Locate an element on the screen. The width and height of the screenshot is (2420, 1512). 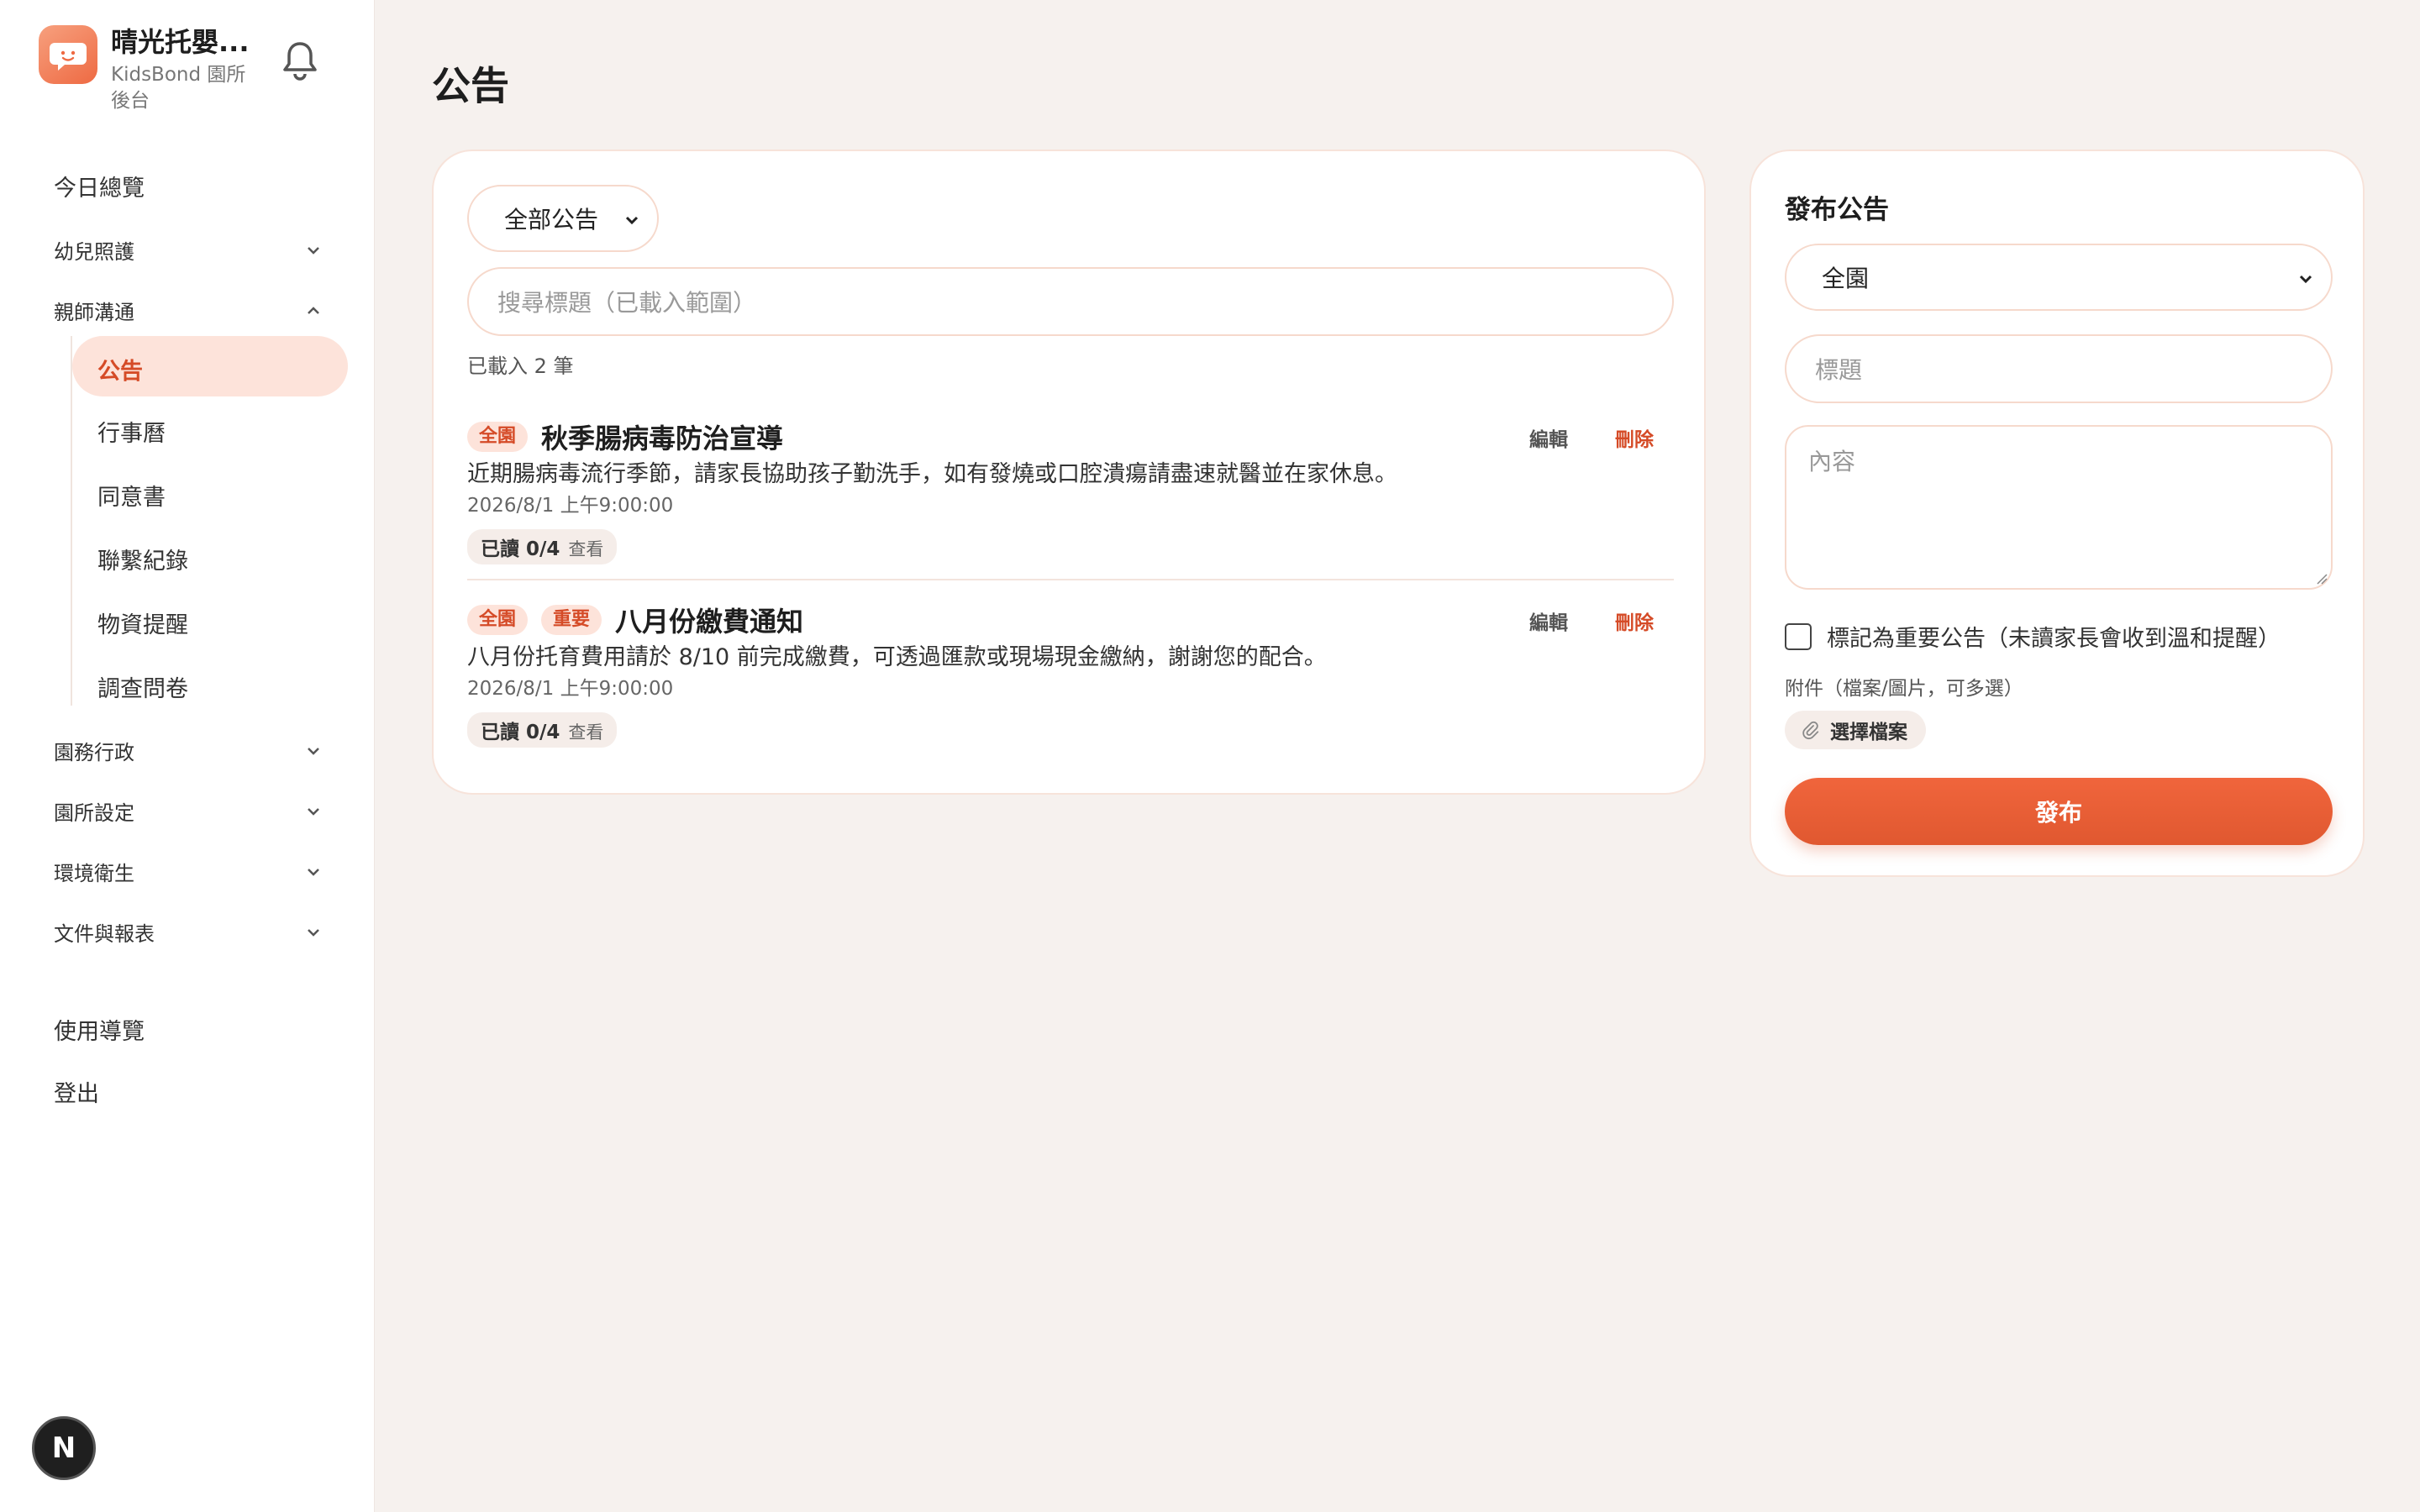
nav-group-parent-teacher: 親師溝通 is located at coordinates (188, 310).